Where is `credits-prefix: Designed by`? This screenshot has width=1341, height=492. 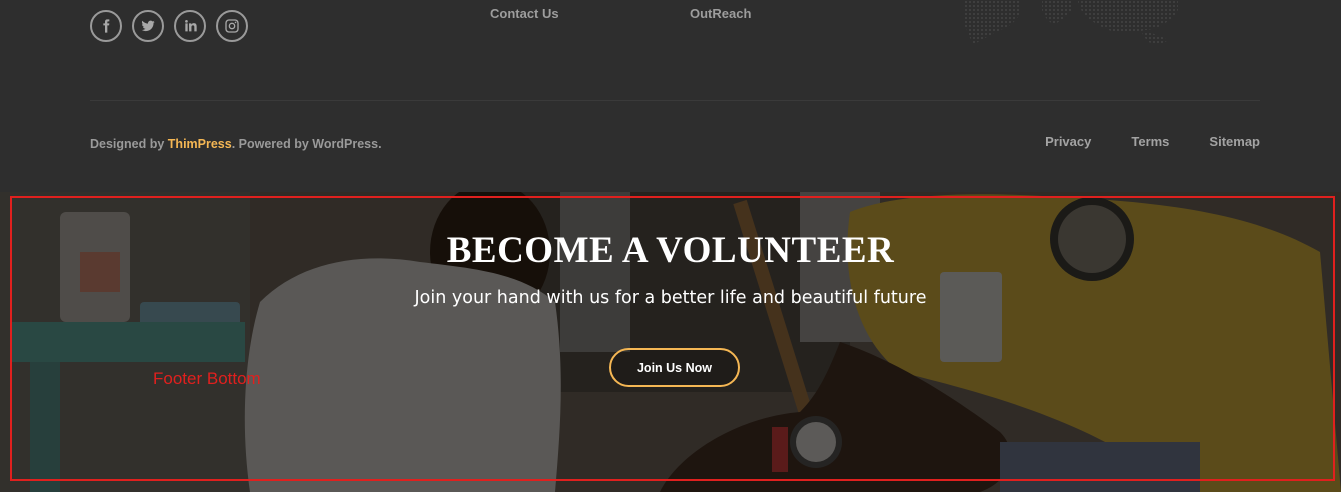 credits-prefix: Designed by is located at coordinates (129, 144).